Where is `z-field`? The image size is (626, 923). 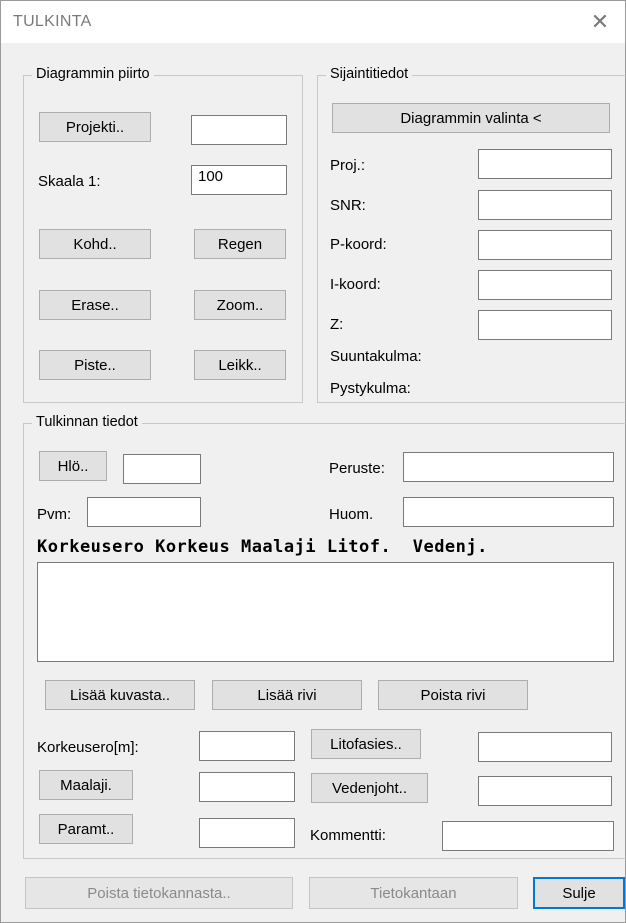
z-field is located at coordinates (545, 325).